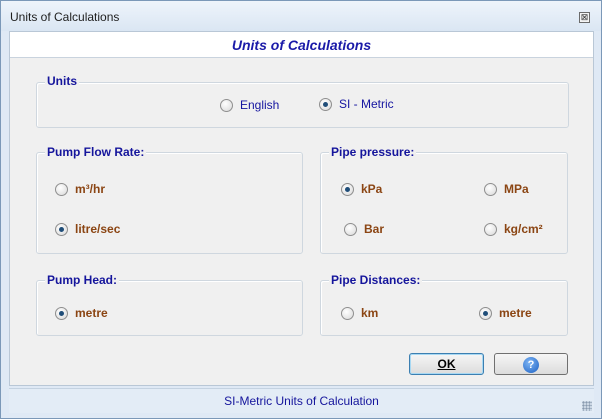  Describe the element at coordinates (370, 313) in the screenshot. I see `km-label: km` at that location.